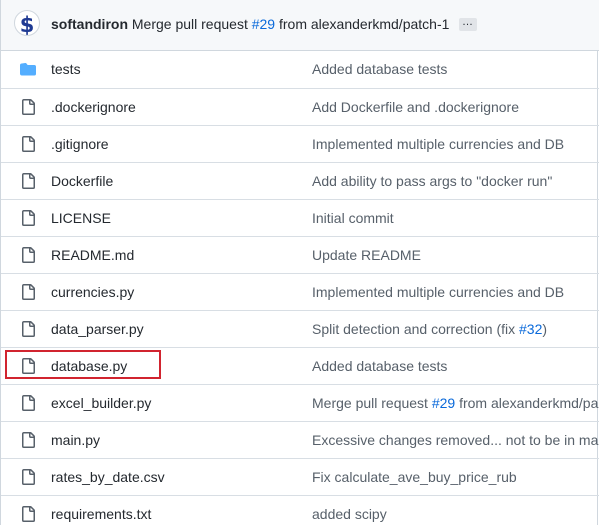  I want to click on commit-message: Fix calculate_ave_buy_price_rub, so click(414, 477).